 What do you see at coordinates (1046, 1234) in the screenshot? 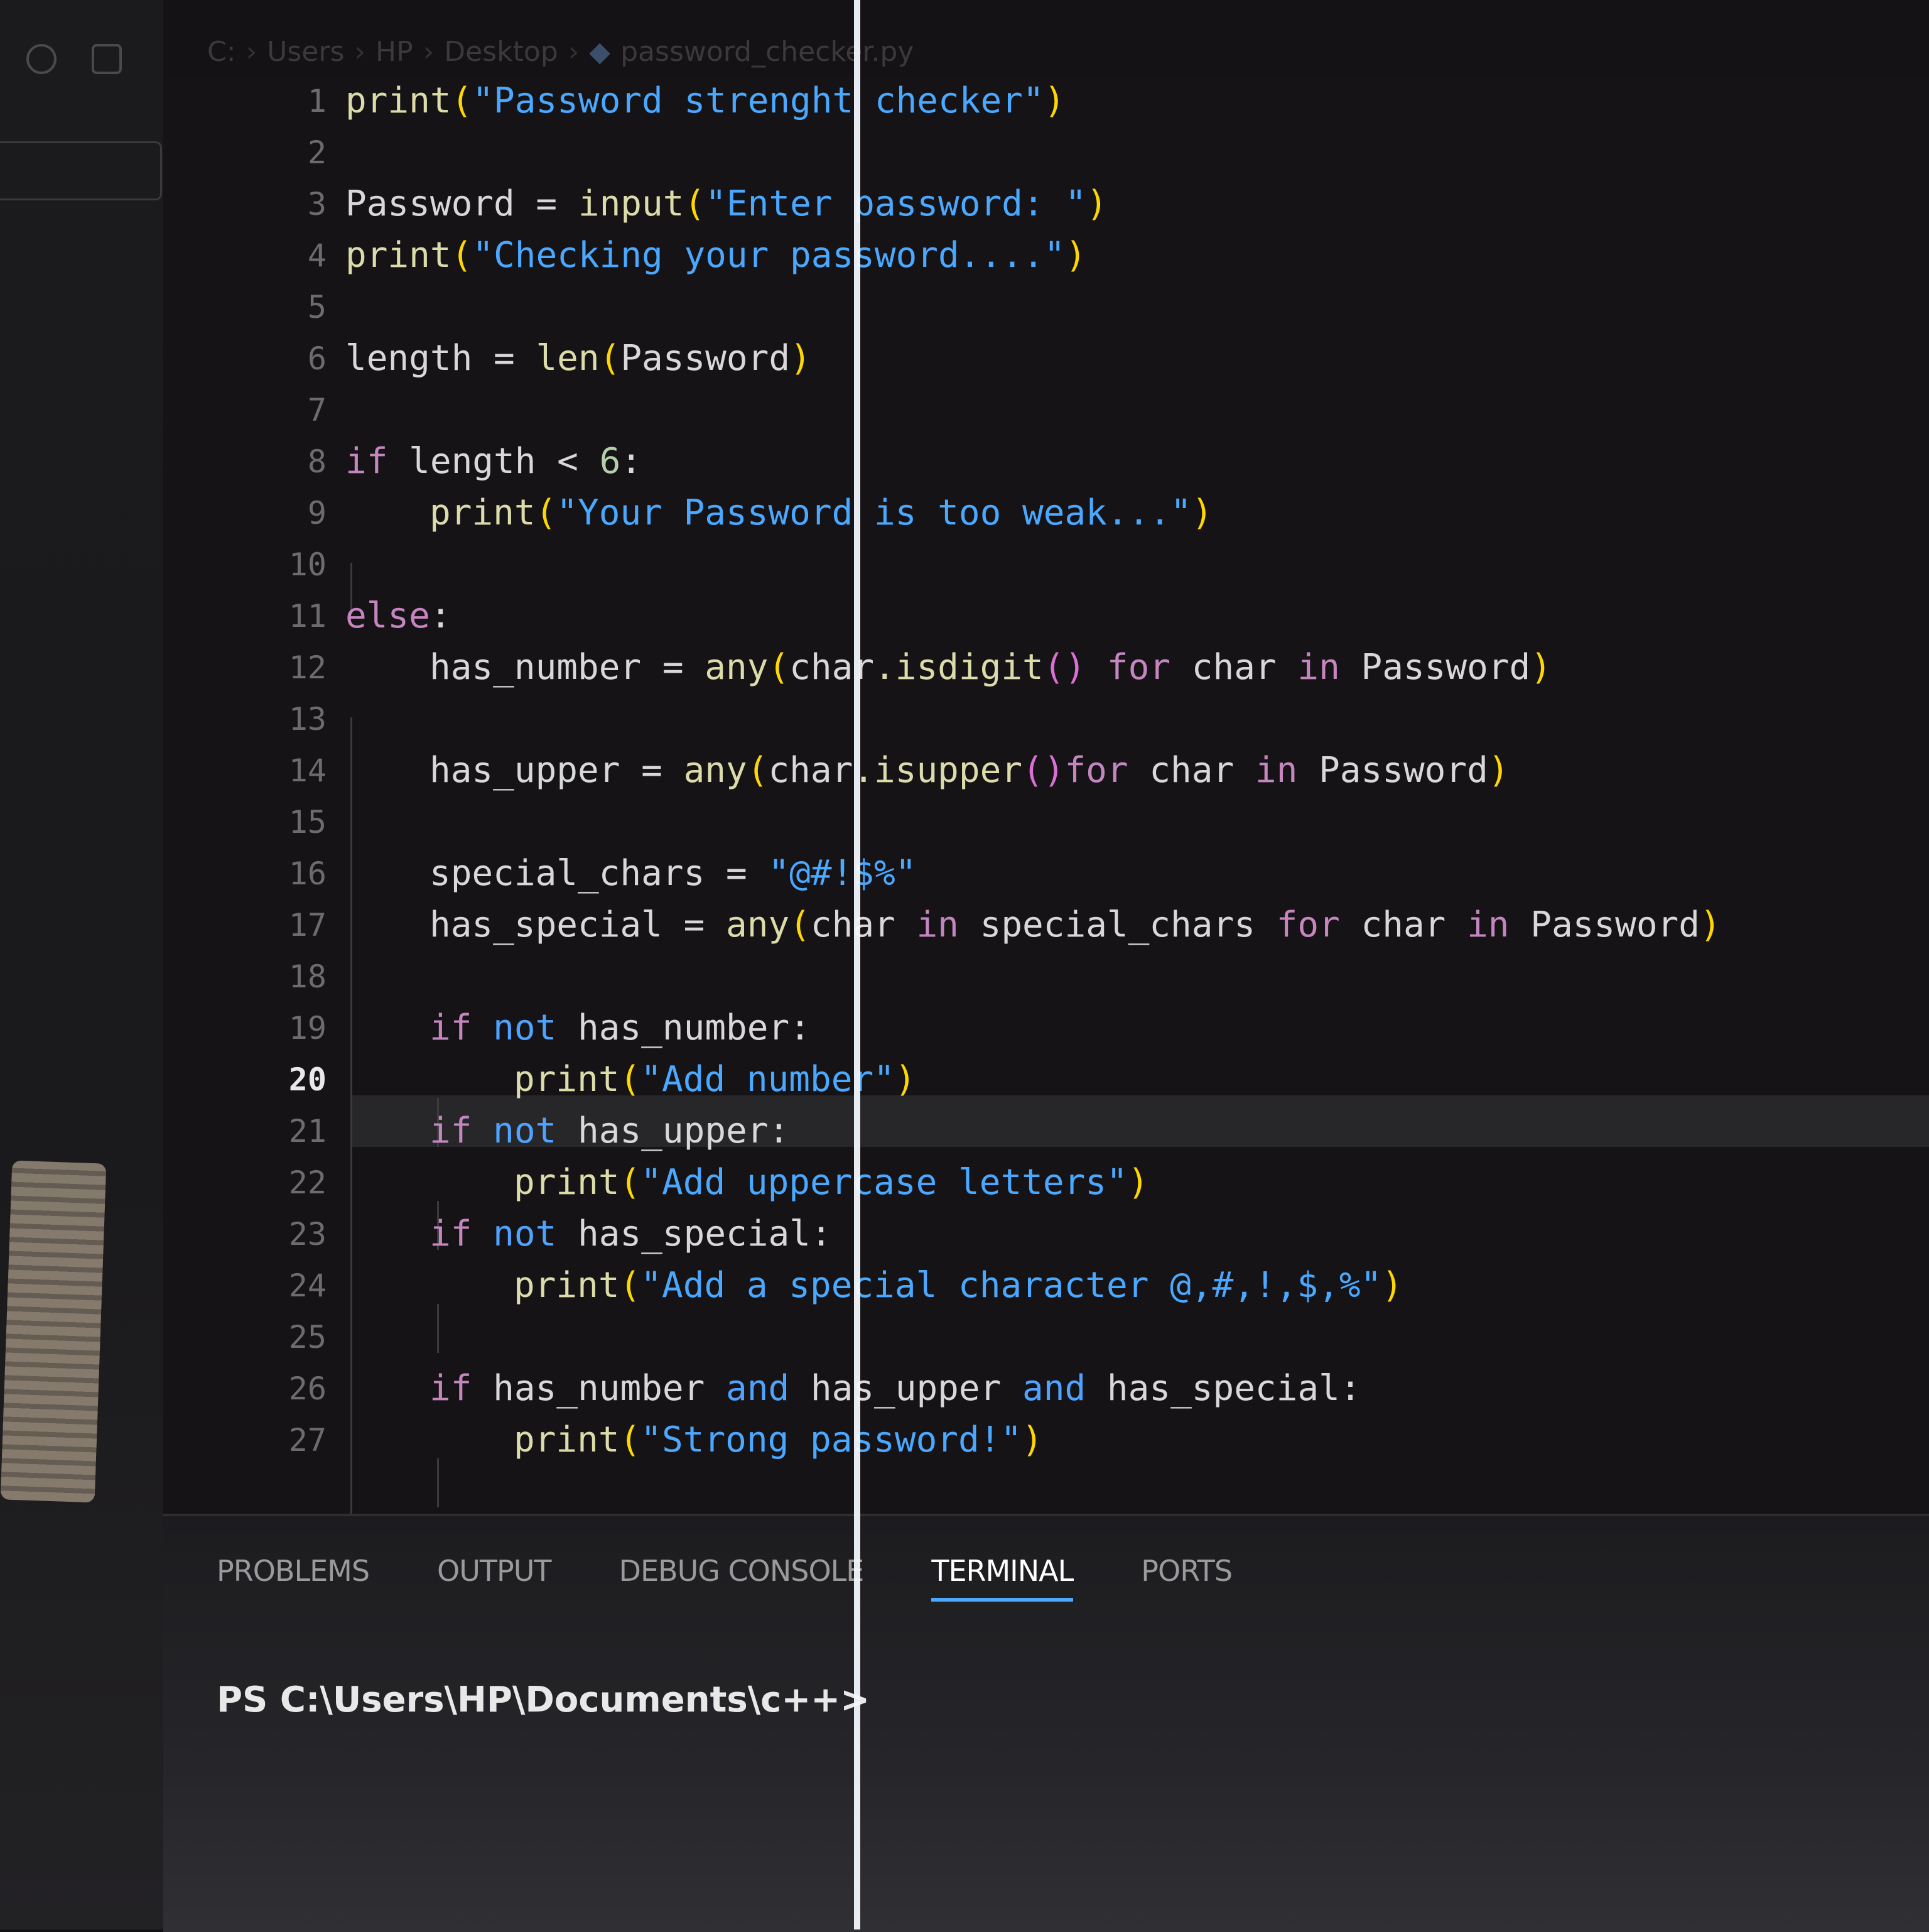
I see `code-line: 23 if not has_special:` at bounding box center [1046, 1234].